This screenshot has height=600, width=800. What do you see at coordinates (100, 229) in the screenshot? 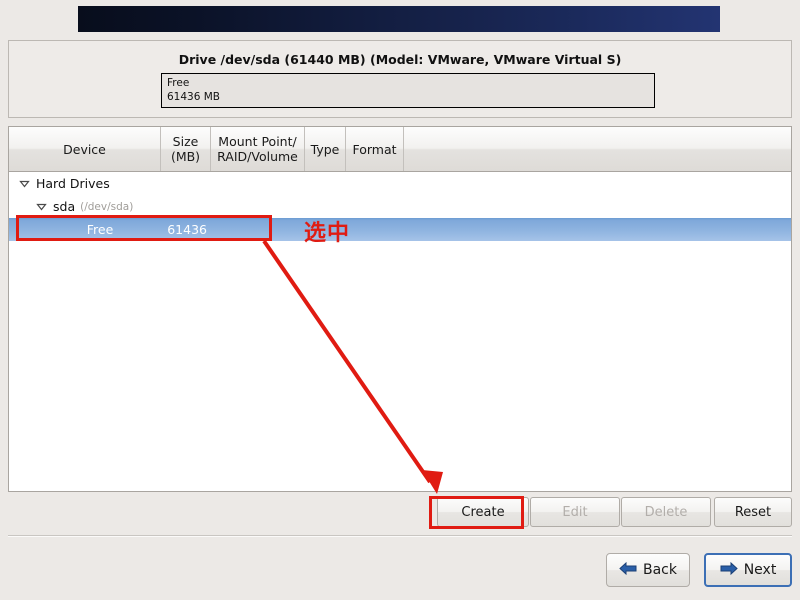
I see `row-device-name: Free` at bounding box center [100, 229].